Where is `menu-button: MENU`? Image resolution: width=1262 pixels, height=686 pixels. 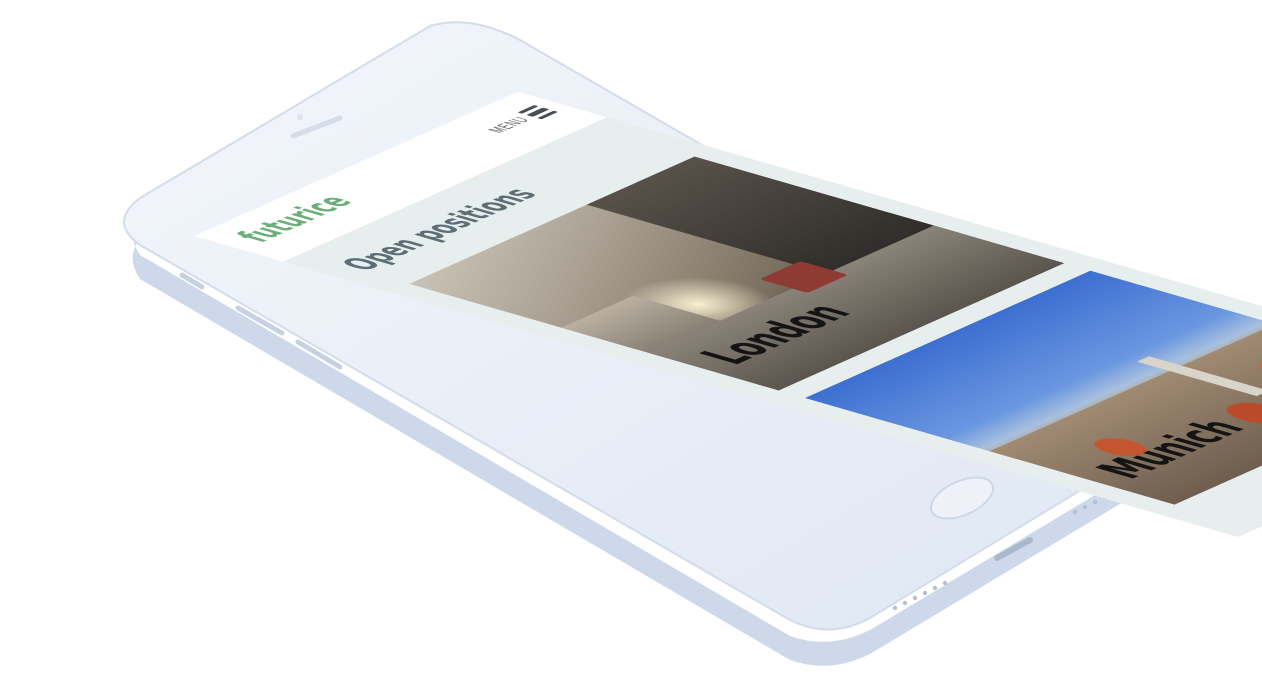 menu-button: MENU is located at coordinates (520, 120).